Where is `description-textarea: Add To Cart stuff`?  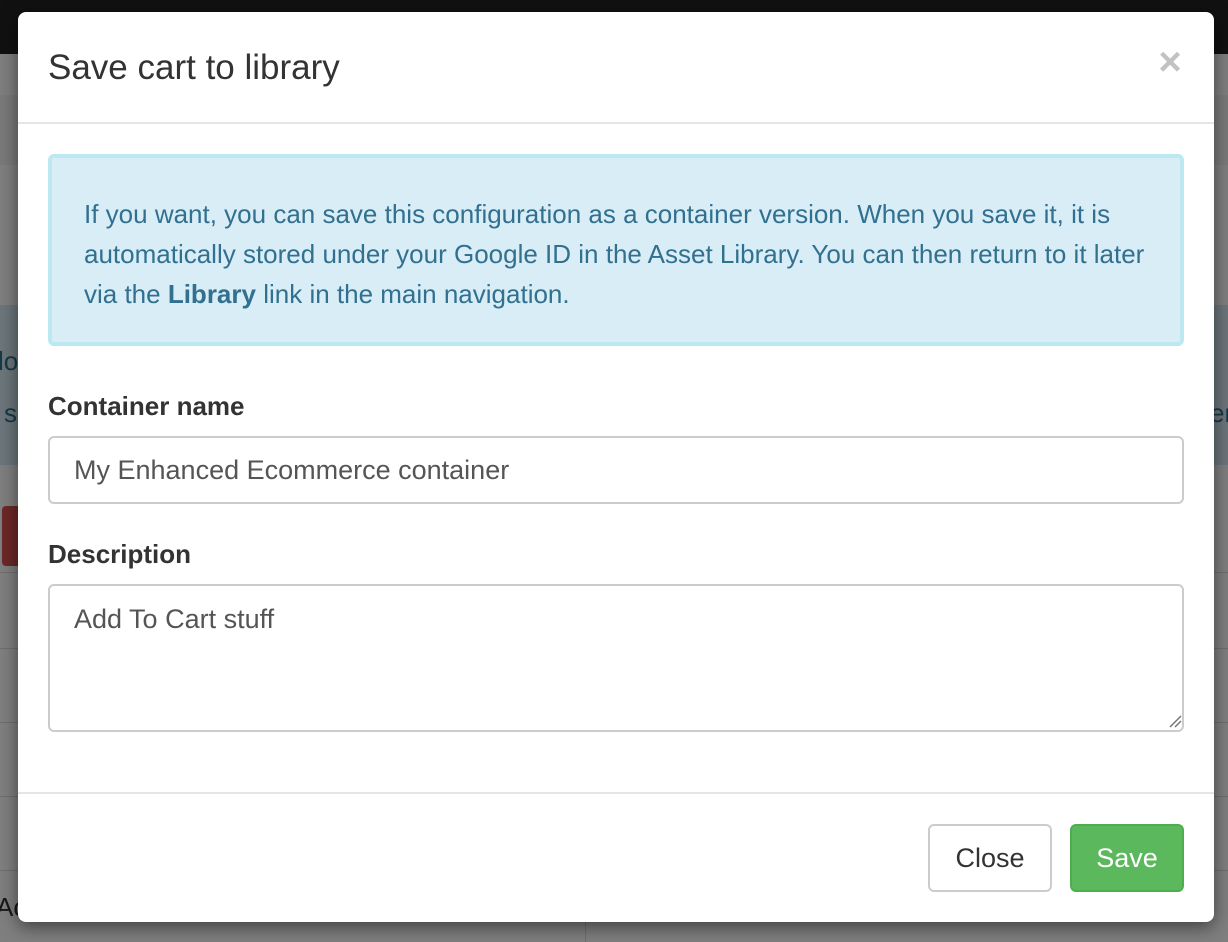
description-textarea: Add To Cart stuff is located at coordinates (616, 658).